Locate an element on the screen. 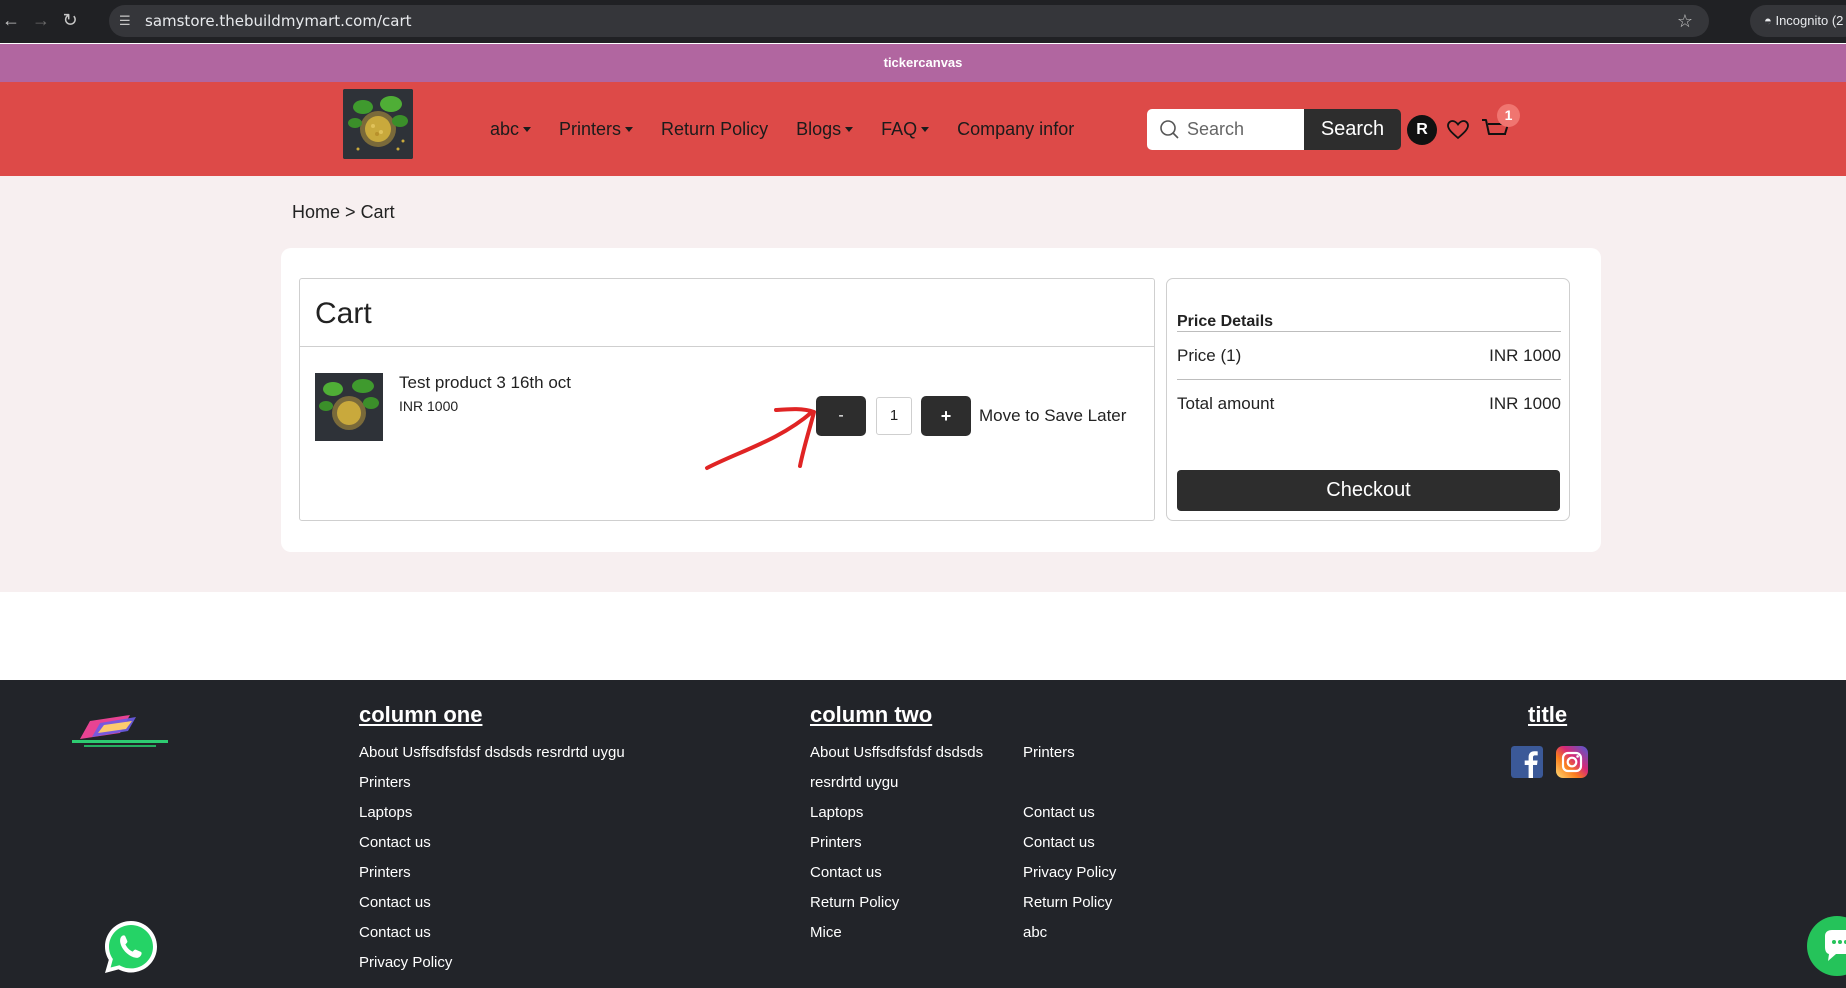  search-field is located at coordinates (1226, 129).